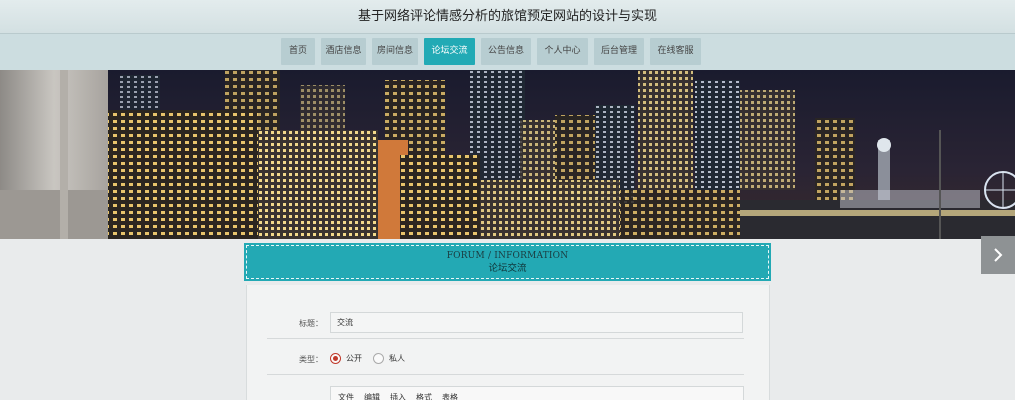 This screenshot has width=1015, height=400. What do you see at coordinates (536, 322) in the screenshot?
I see `title-input: 交流` at bounding box center [536, 322].